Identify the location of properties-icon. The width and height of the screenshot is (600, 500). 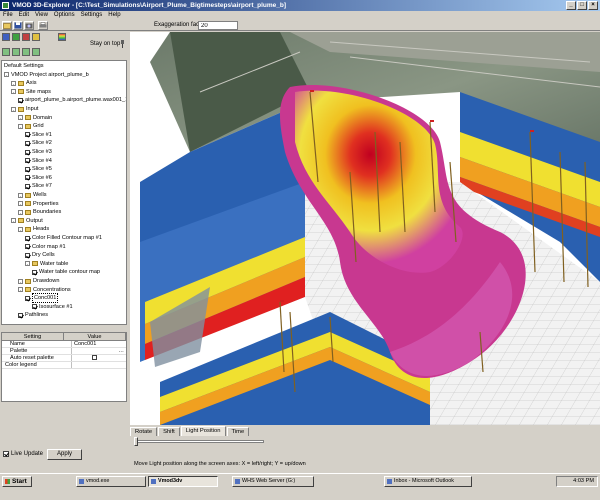
(26, 52).